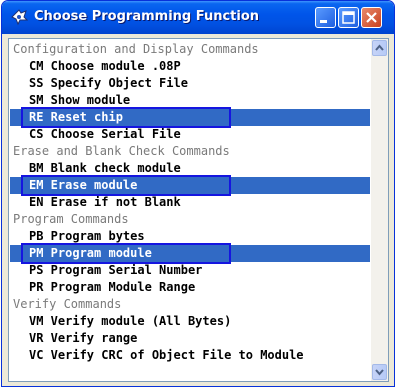 The width and height of the screenshot is (396, 388). What do you see at coordinates (136, 49) in the screenshot?
I see `category-header: Configuration and Display Commands` at bounding box center [136, 49].